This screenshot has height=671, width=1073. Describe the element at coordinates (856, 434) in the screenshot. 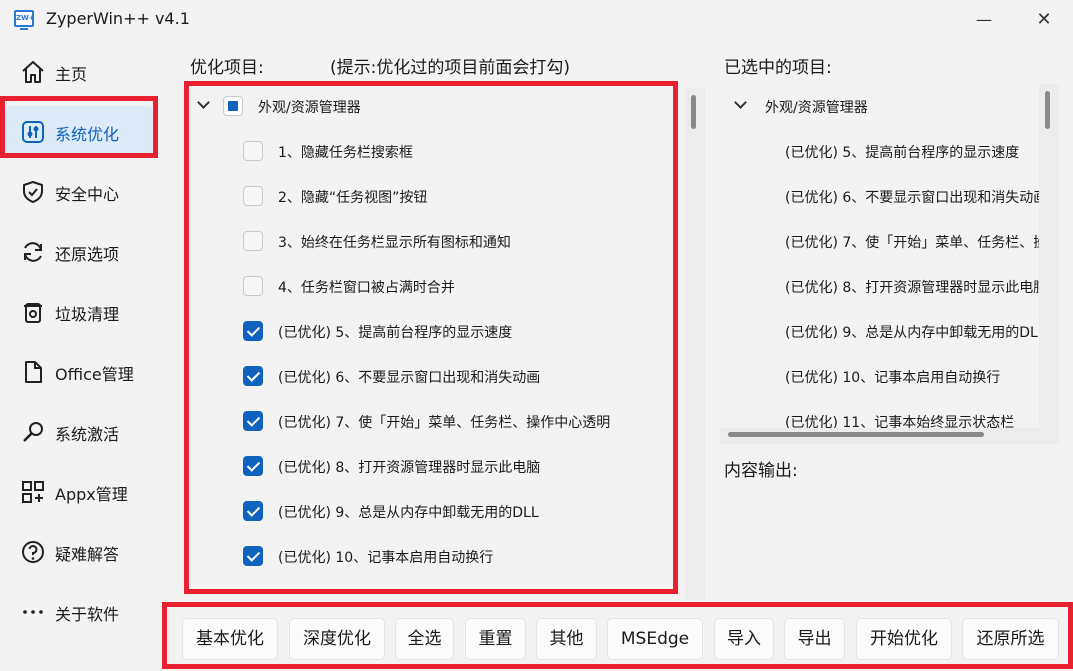

I see `selected-scrollbar-horizontal-thumb` at that location.